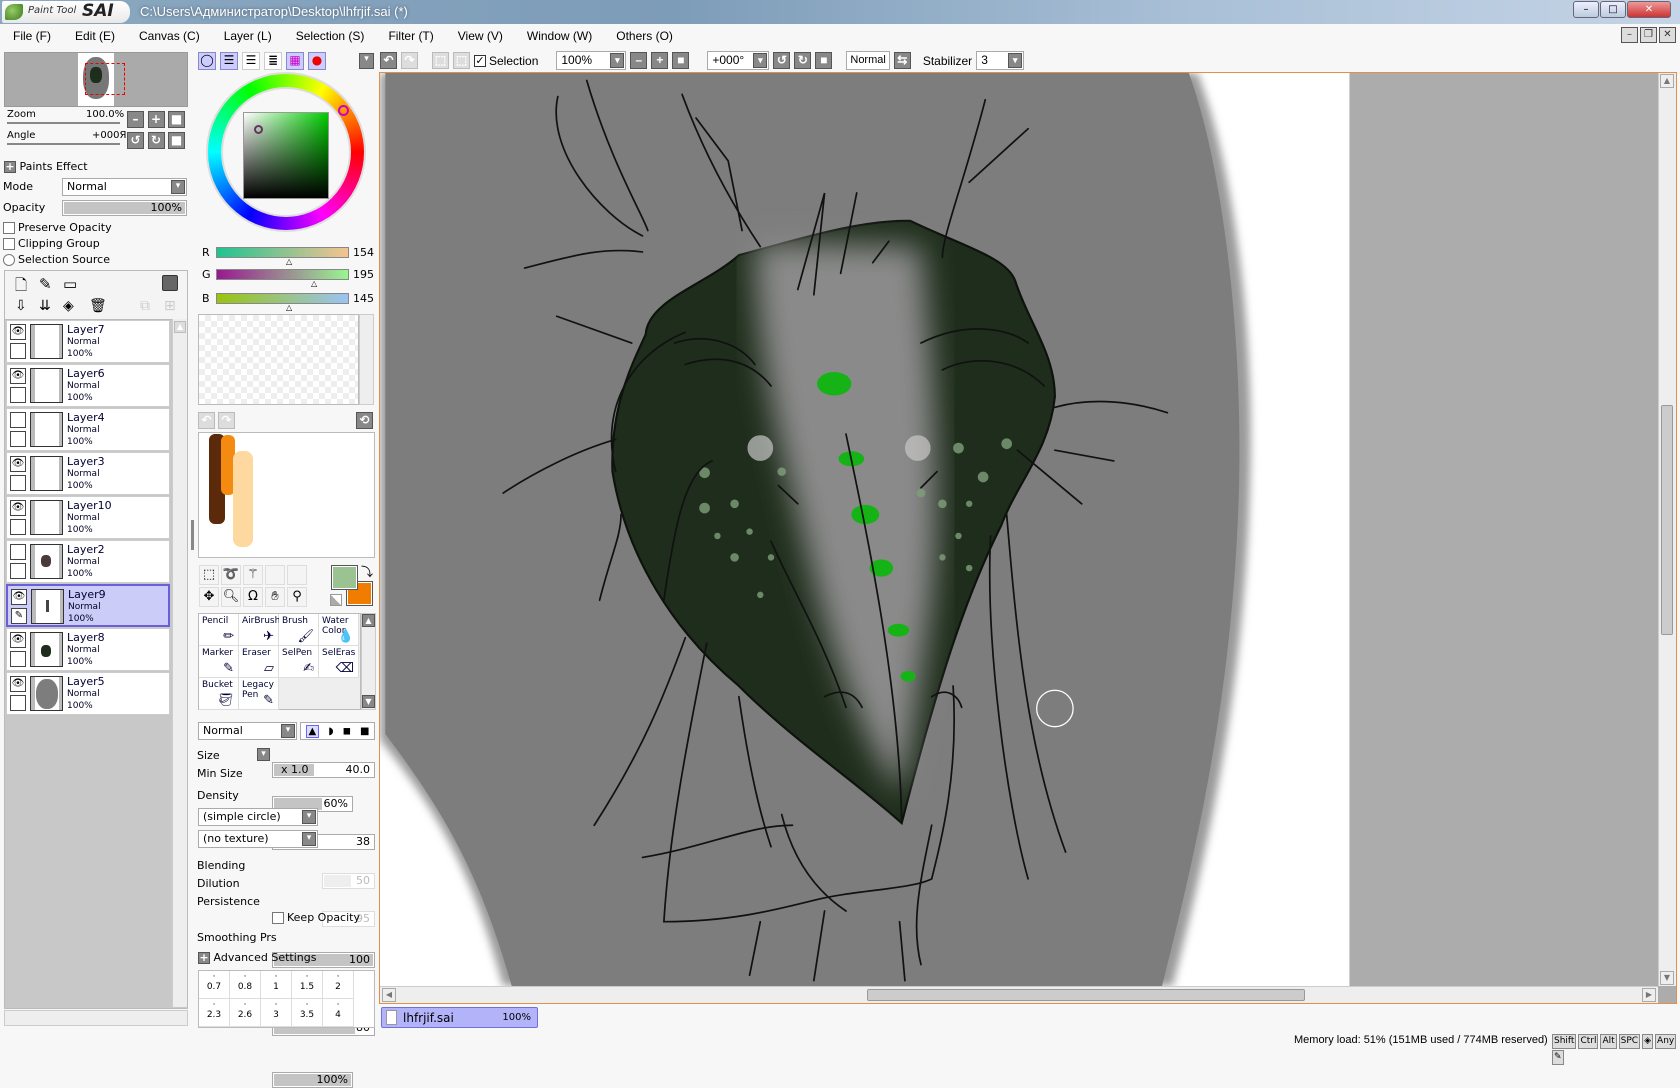 The width and height of the screenshot is (1680, 1088). What do you see at coordinates (21, 287) in the screenshot?
I see `new-layer-icon: 🗋` at bounding box center [21, 287].